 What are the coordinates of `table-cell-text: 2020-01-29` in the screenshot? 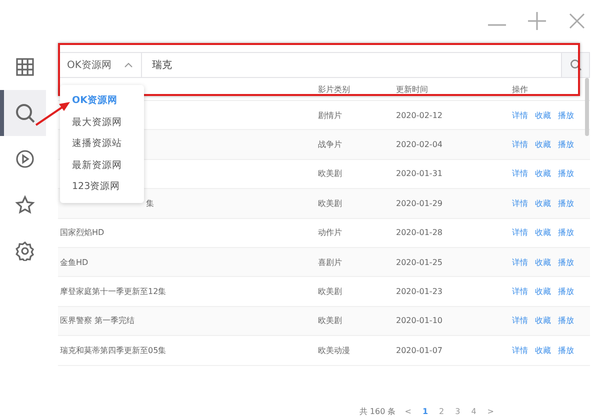 It's located at (419, 203).